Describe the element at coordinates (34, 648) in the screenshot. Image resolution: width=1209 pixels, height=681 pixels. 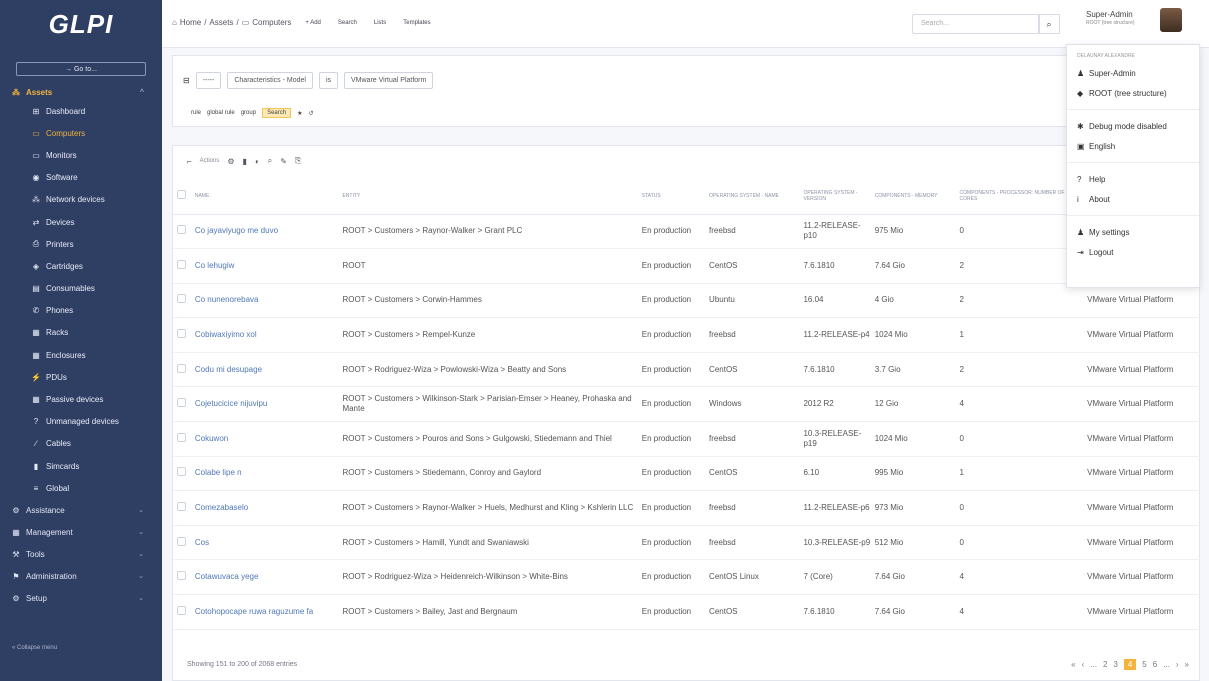
I see `collapse-menu-button: « Collapse menu` at that location.